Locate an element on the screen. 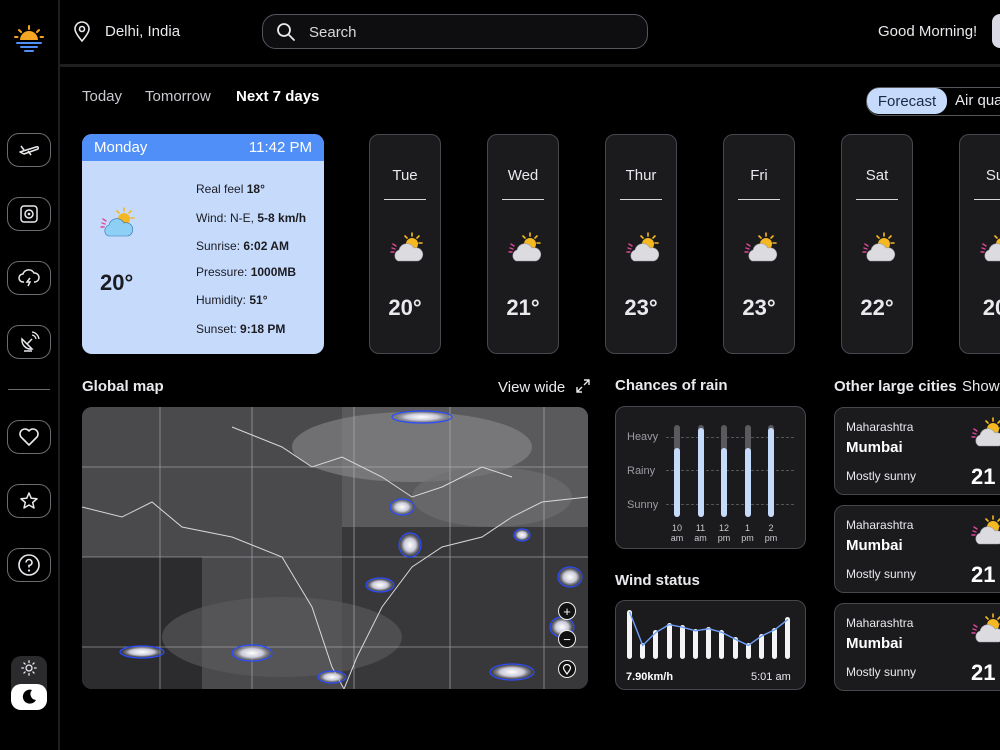  tab-next-7-days: Next 7 days is located at coordinates (277, 96).